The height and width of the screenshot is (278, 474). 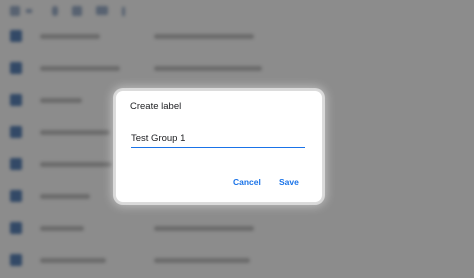 I want to click on label-name-input, so click(x=218, y=138).